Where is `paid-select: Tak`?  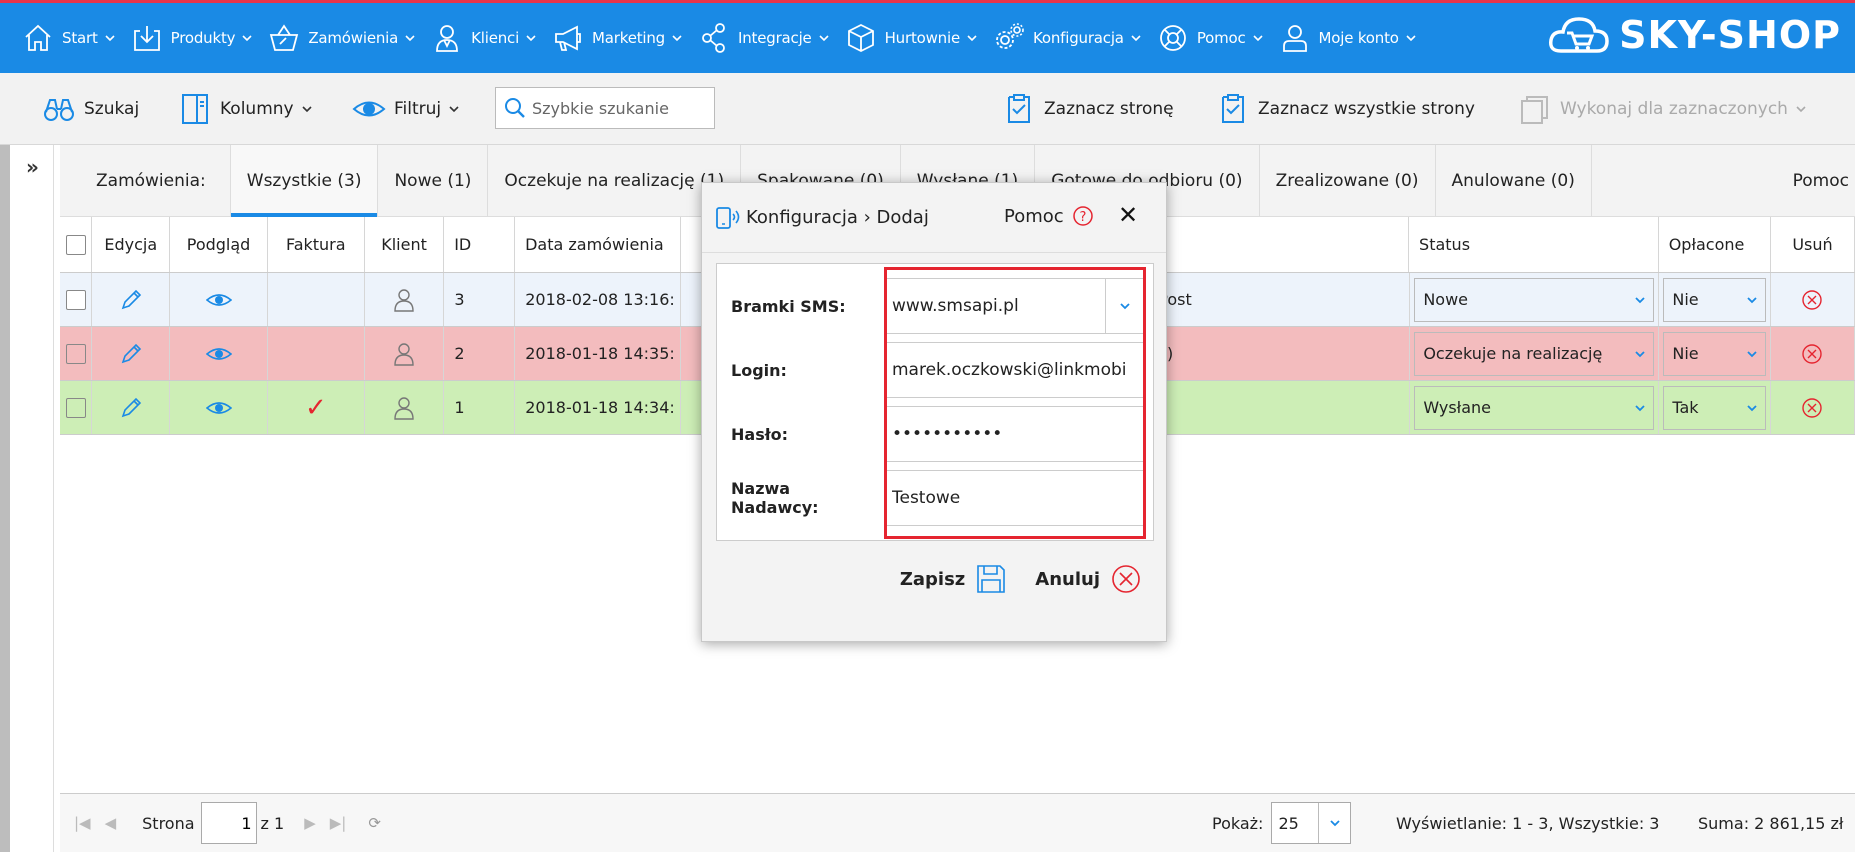 paid-select: Tak is located at coordinates (1714, 407).